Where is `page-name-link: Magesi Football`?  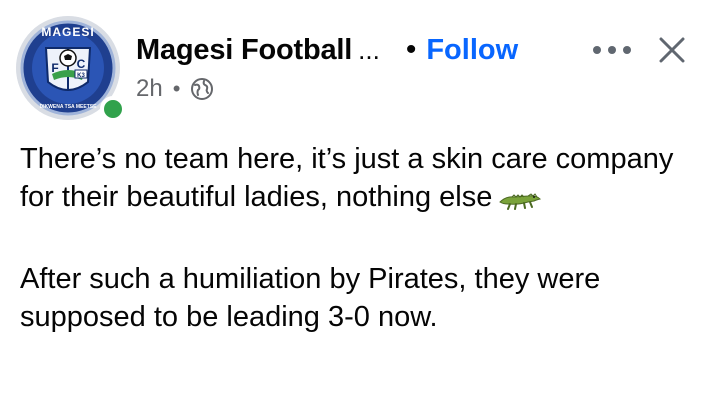 page-name-link: Magesi Football is located at coordinates (244, 50).